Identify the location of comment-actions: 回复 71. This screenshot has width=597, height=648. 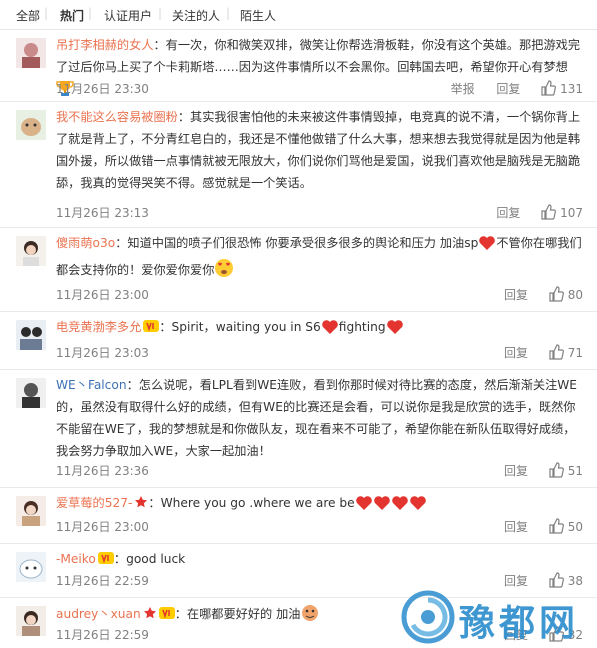
(534, 352).